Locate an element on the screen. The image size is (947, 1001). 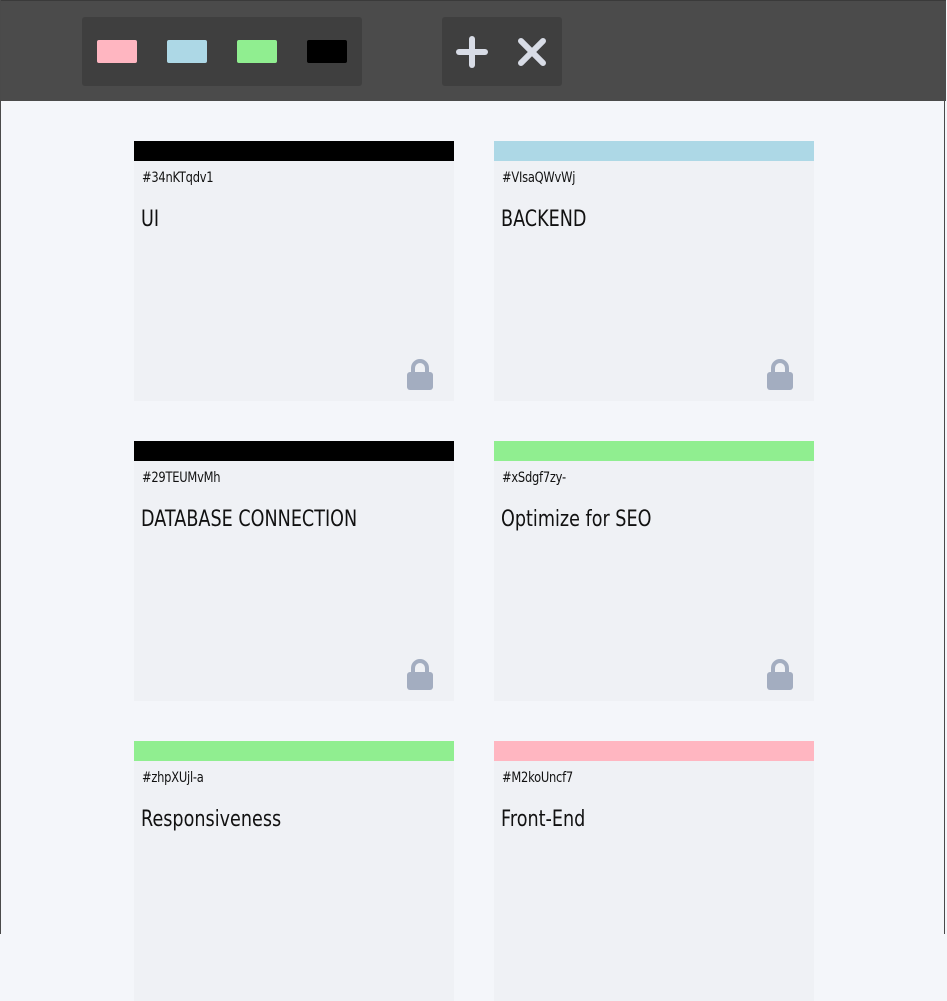
note-title: Responsiveness is located at coordinates (211, 819).